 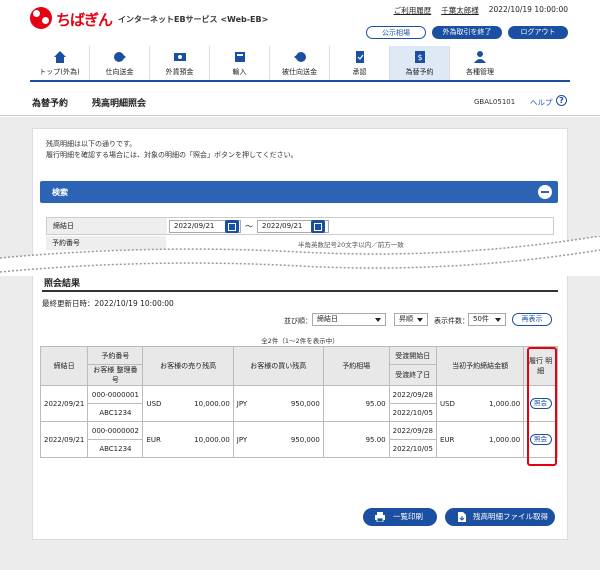 I want to click on service-name: インターネットEBサービス <Web-EB>, so click(x=193, y=19).